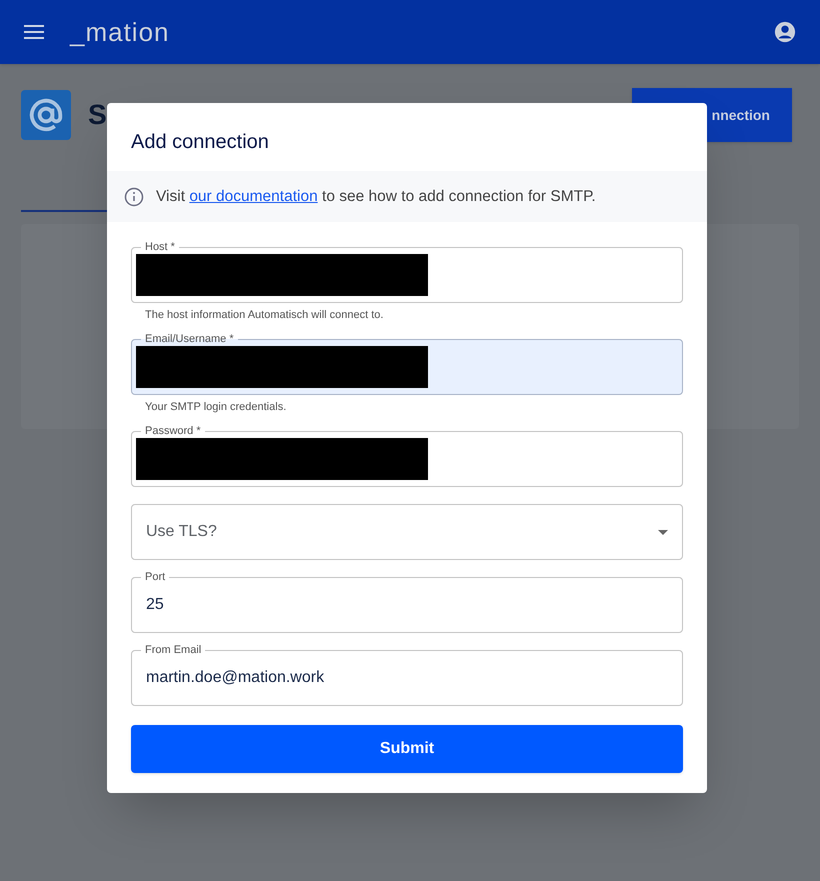  I want to click on documentation-link: our documentation, so click(253, 196).